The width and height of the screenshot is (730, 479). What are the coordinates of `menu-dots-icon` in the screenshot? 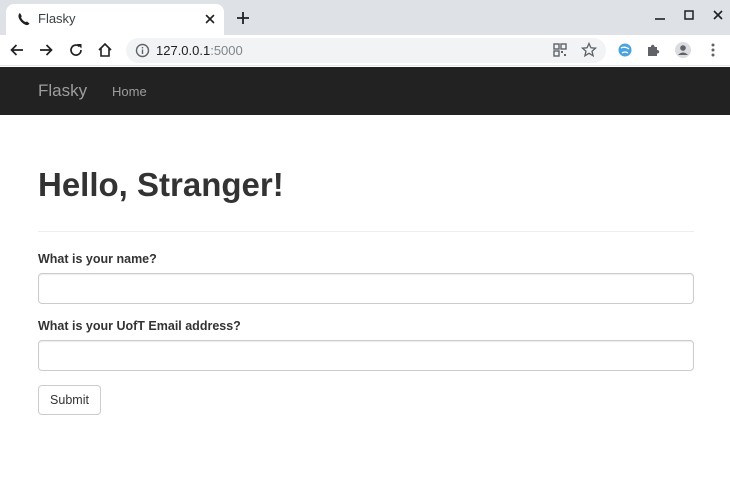 It's located at (713, 50).